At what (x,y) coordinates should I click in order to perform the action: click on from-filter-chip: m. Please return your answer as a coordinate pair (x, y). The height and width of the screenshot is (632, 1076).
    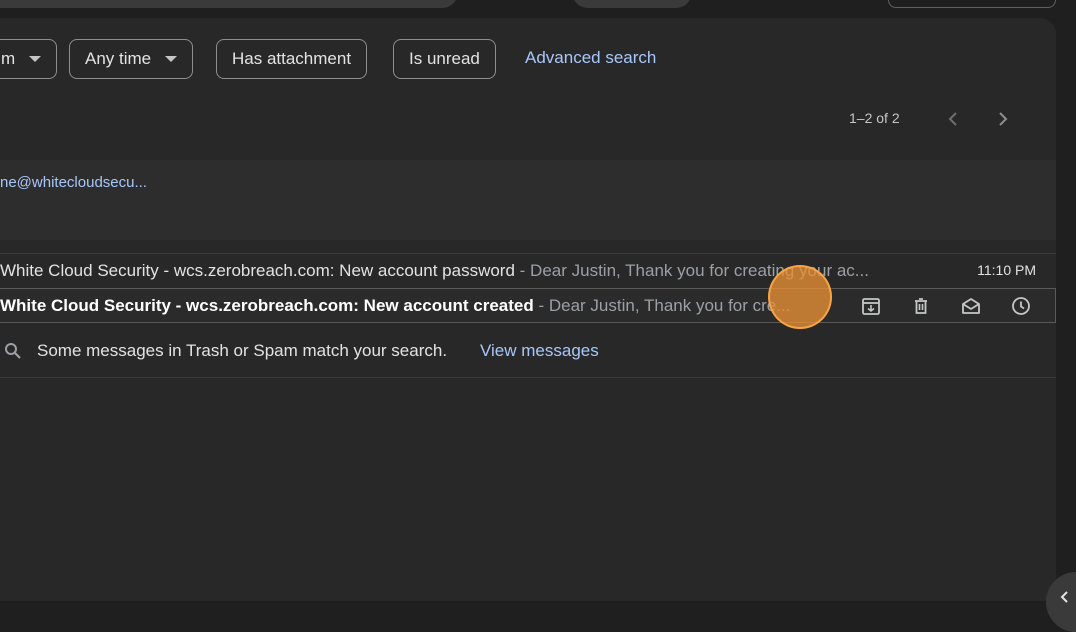
    Looking at the image, I should click on (29, 59).